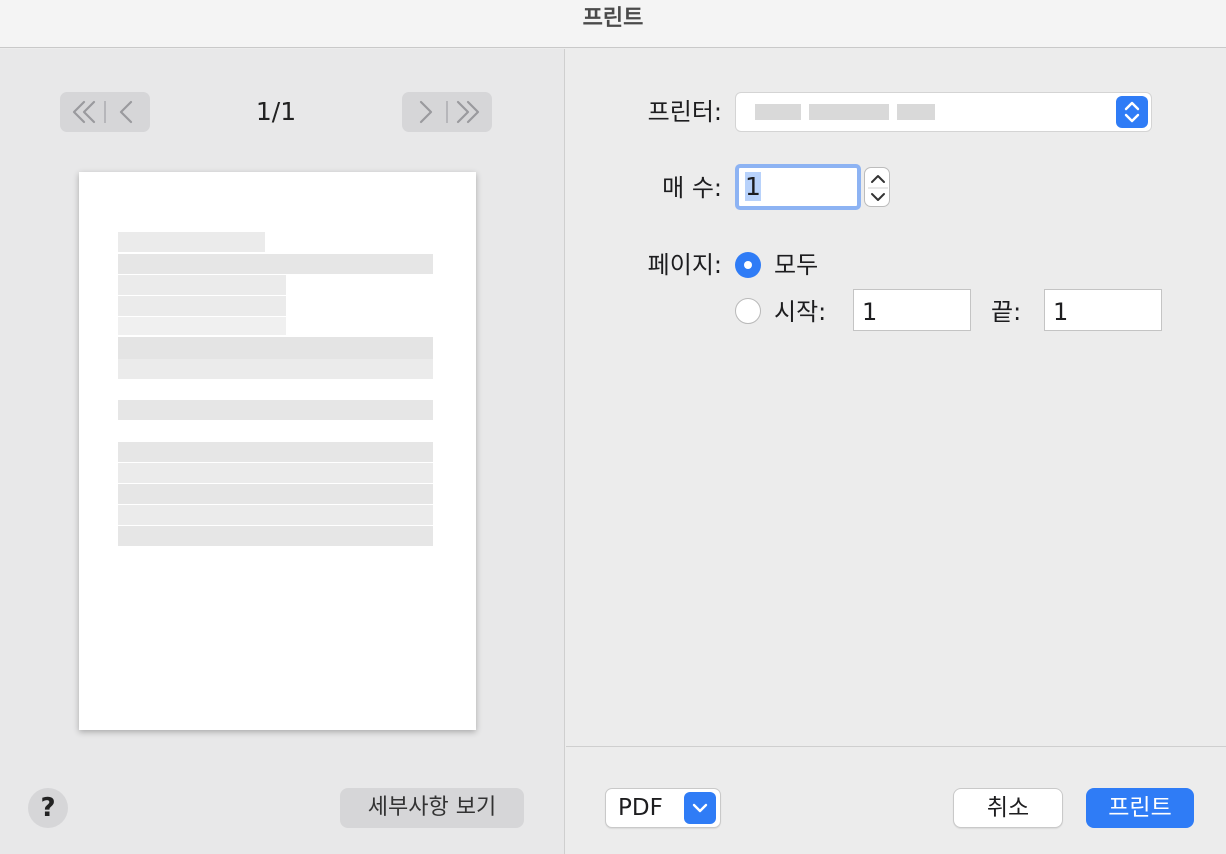 The height and width of the screenshot is (854, 1226). I want to click on chevron-left-icon, so click(126, 112).